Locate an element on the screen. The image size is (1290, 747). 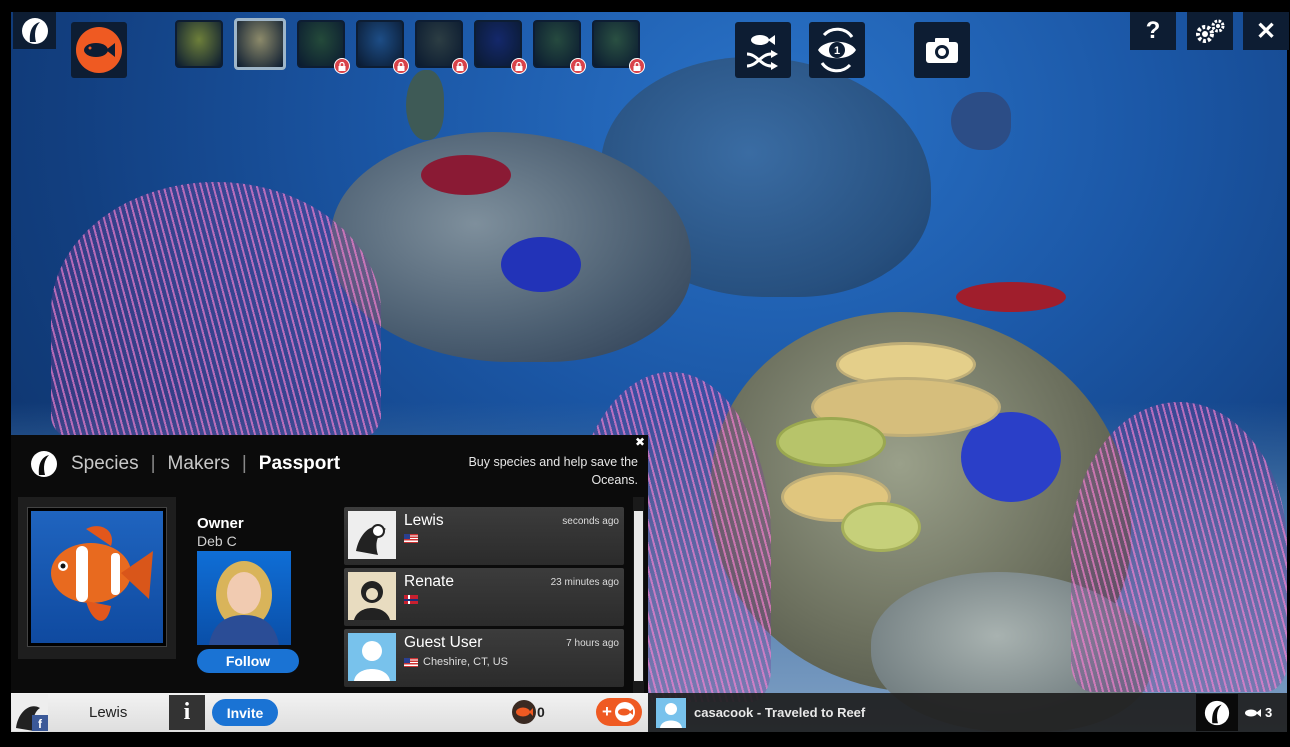
my-fish-button is located at coordinates (99, 50).